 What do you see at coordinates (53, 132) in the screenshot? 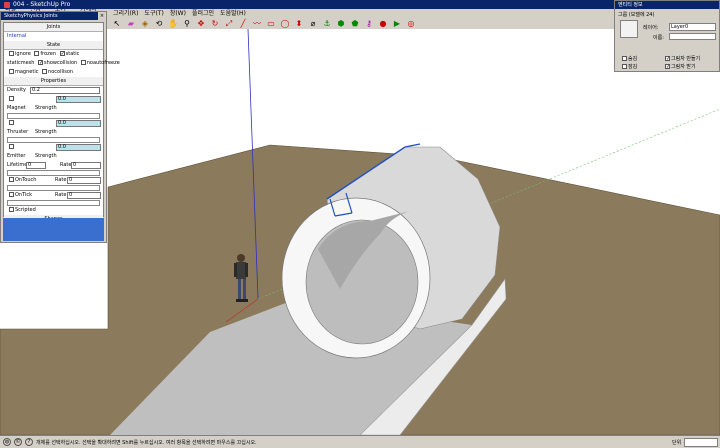
I see `thruster-label-row: Thruster Strength` at bounding box center [53, 132].